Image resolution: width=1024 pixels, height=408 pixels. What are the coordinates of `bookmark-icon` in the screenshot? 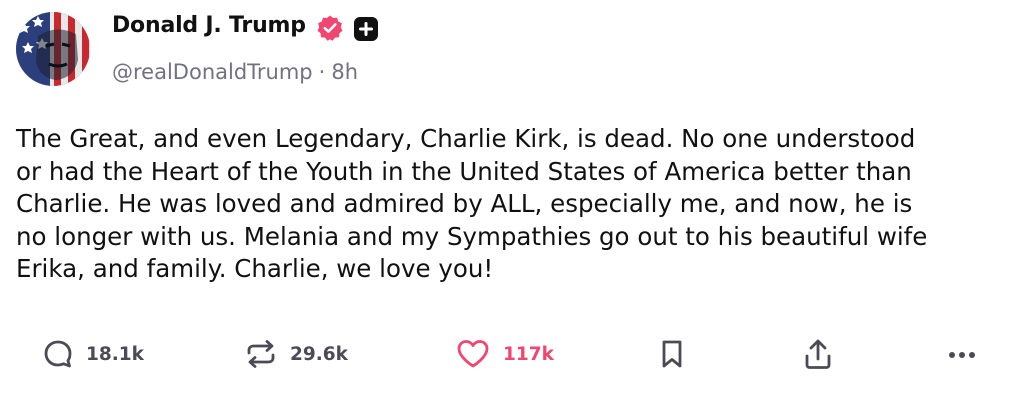 It's located at (672, 354).